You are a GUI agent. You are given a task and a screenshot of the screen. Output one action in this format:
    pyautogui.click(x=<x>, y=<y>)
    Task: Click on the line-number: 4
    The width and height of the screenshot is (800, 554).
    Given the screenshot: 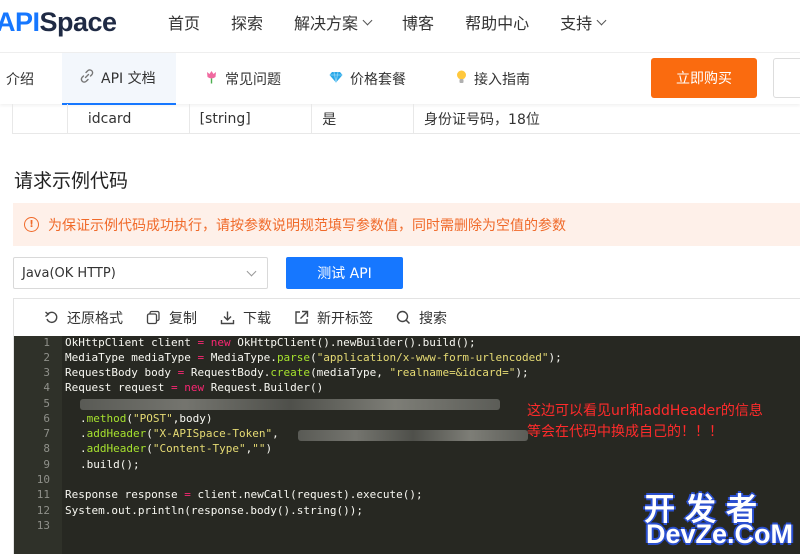 What is the action you would take?
    pyautogui.click(x=46, y=387)
    